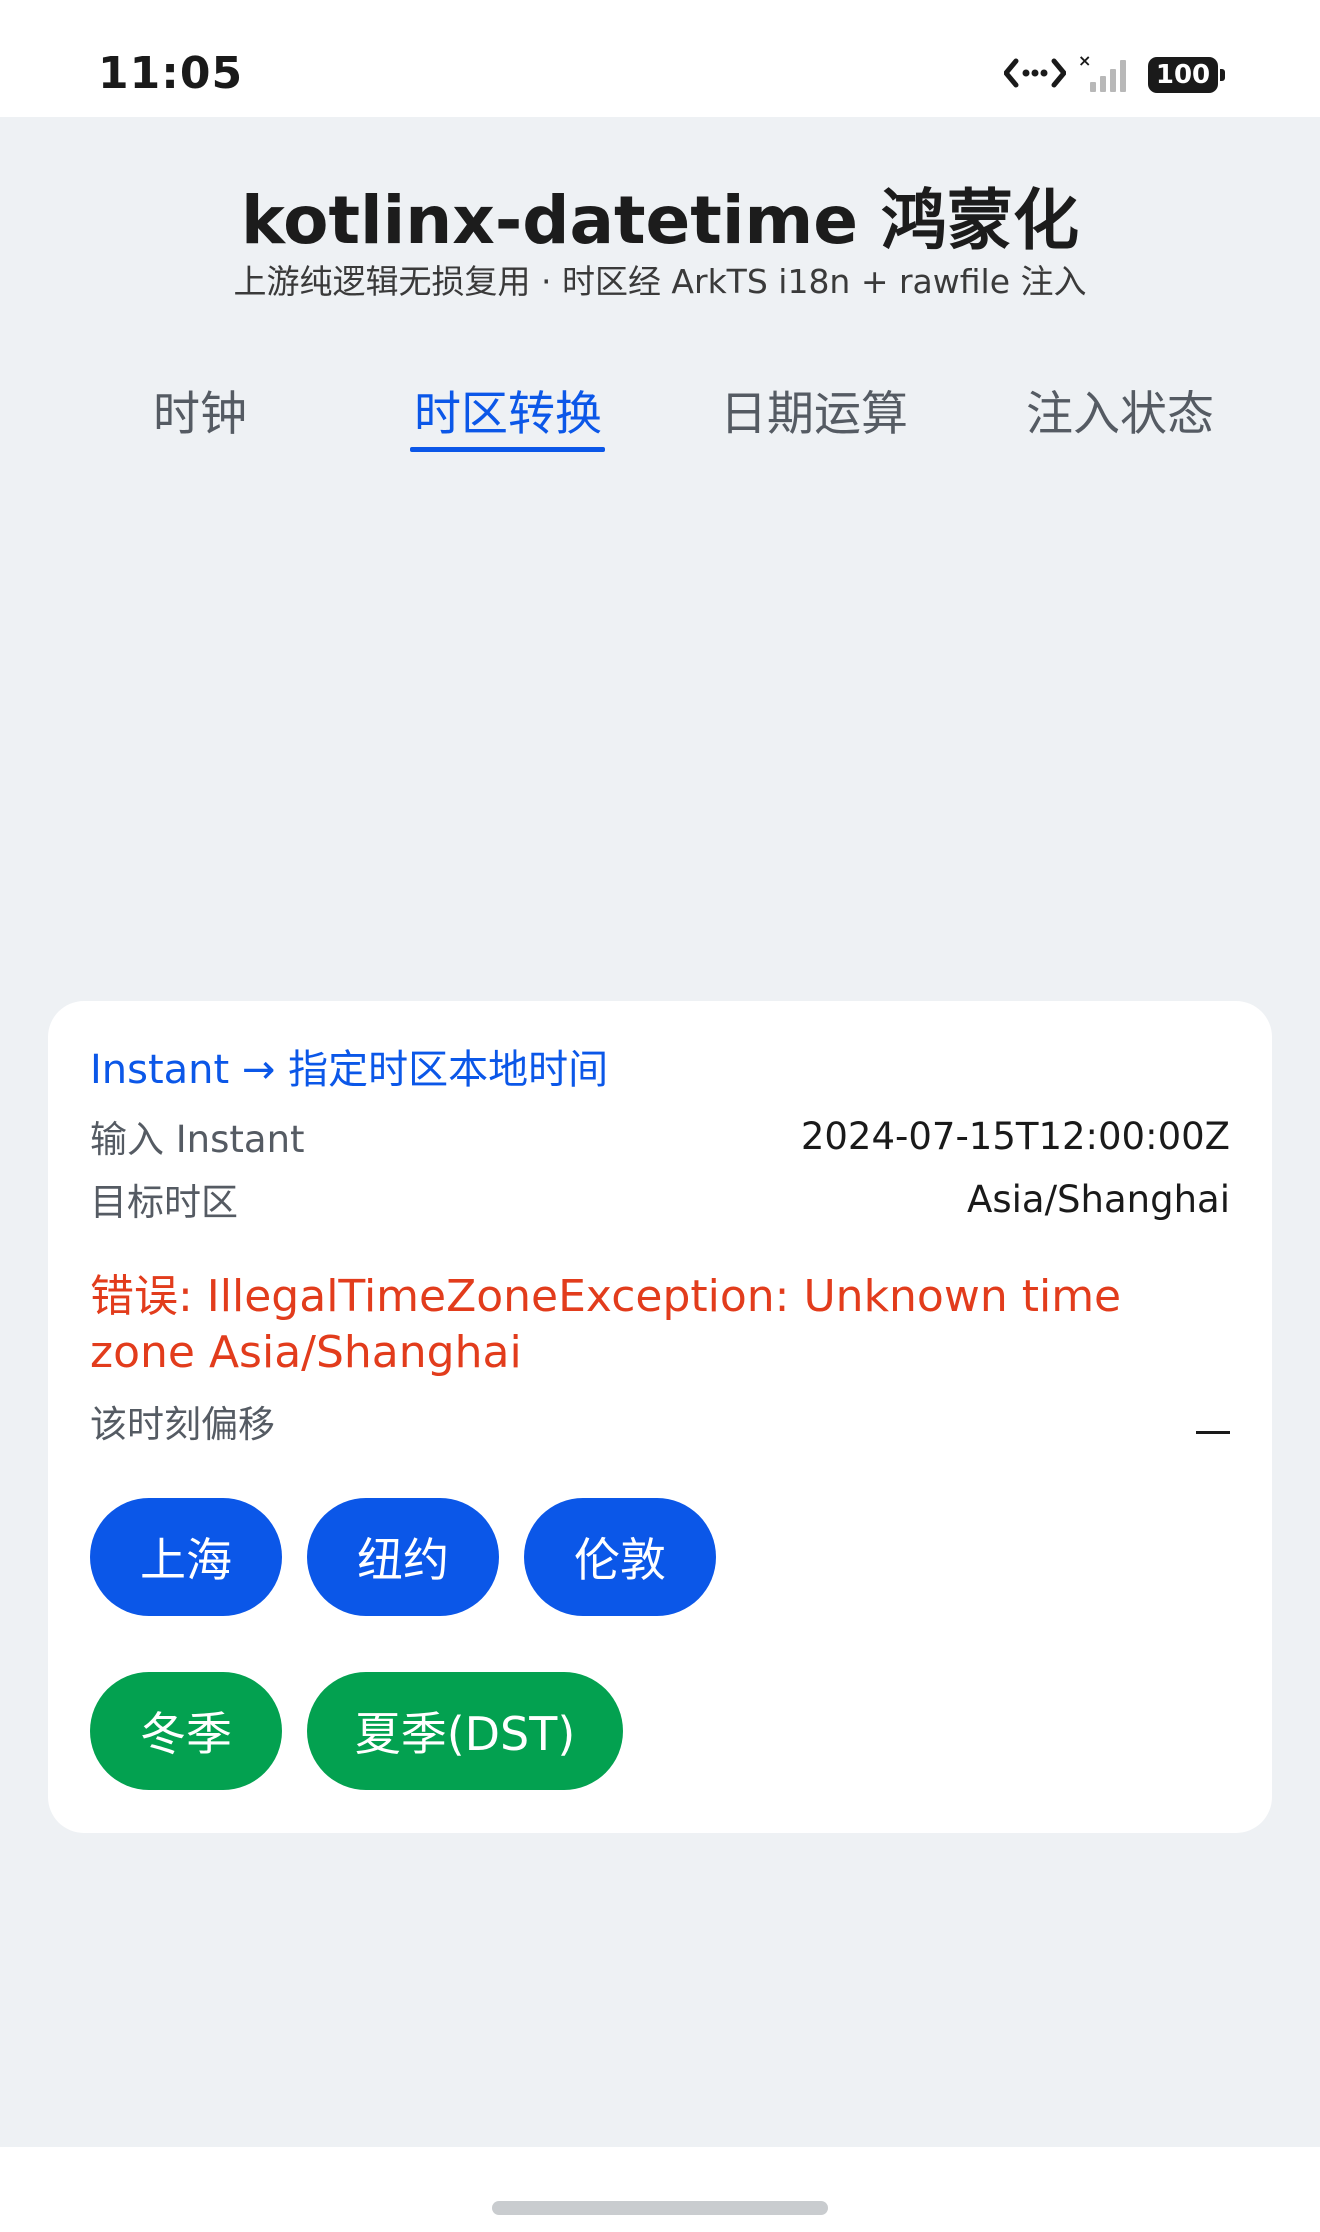 This screenshot has height=2232, width=1320. Describe the element at coordinates (660, 220) in the screenshot. I see `page-title: kotlinx-datetime 鸿蒙化` at that location.